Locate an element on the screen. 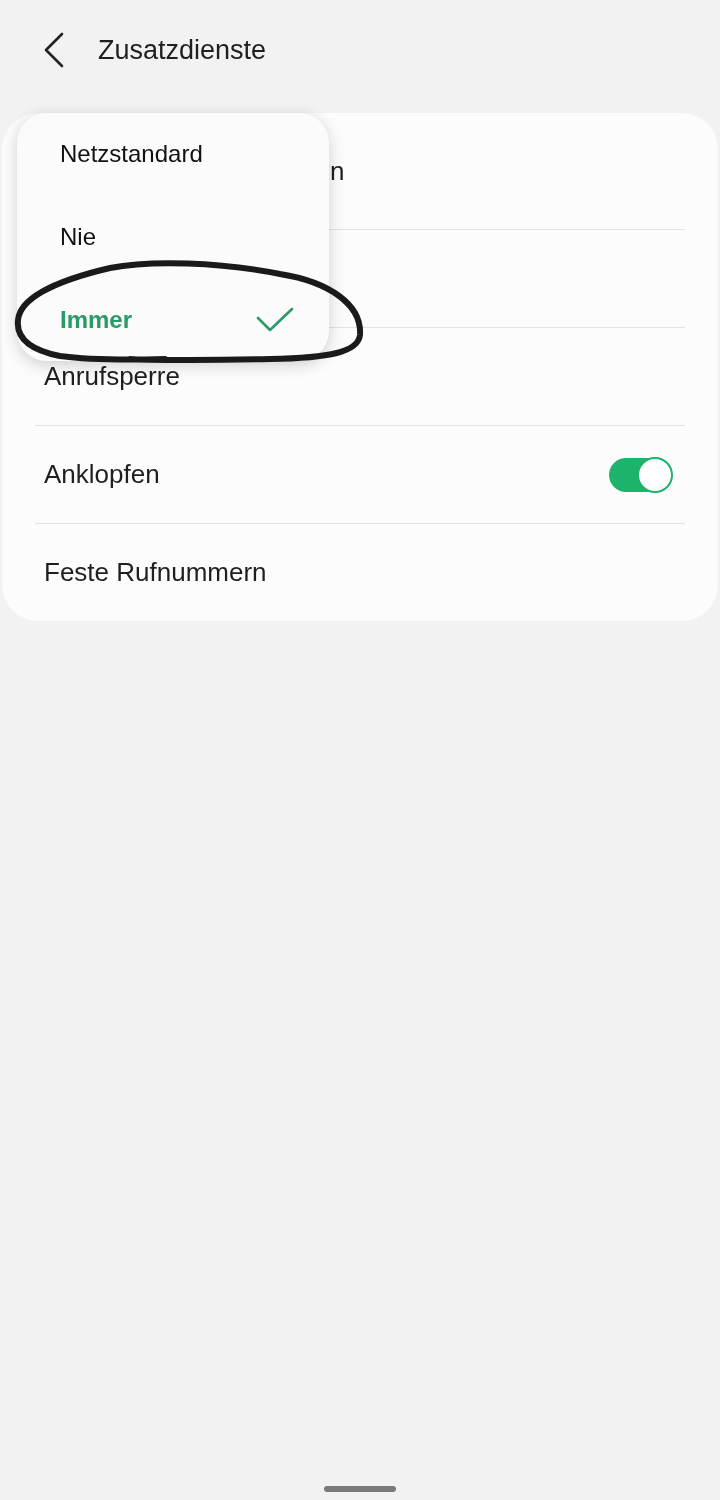  check-icon is located at coordinates (275, 320).